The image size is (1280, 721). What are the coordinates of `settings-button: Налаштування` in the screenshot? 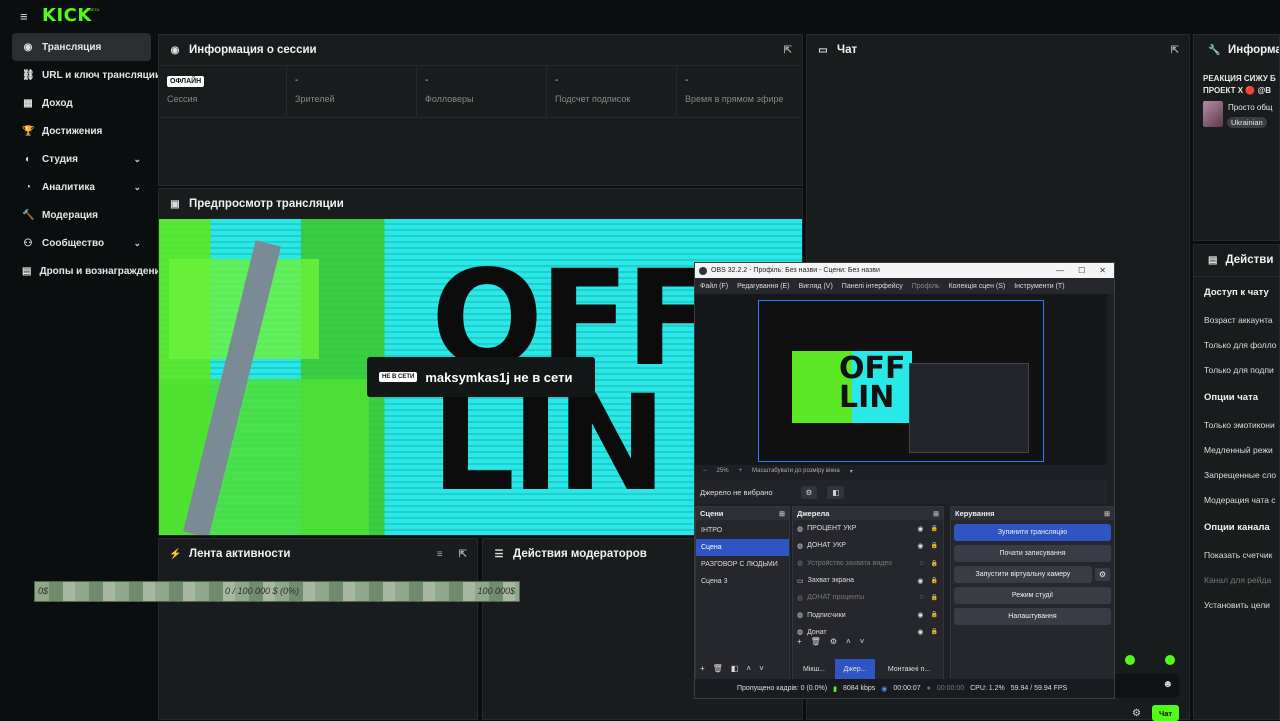 It's located at (1032, 616).